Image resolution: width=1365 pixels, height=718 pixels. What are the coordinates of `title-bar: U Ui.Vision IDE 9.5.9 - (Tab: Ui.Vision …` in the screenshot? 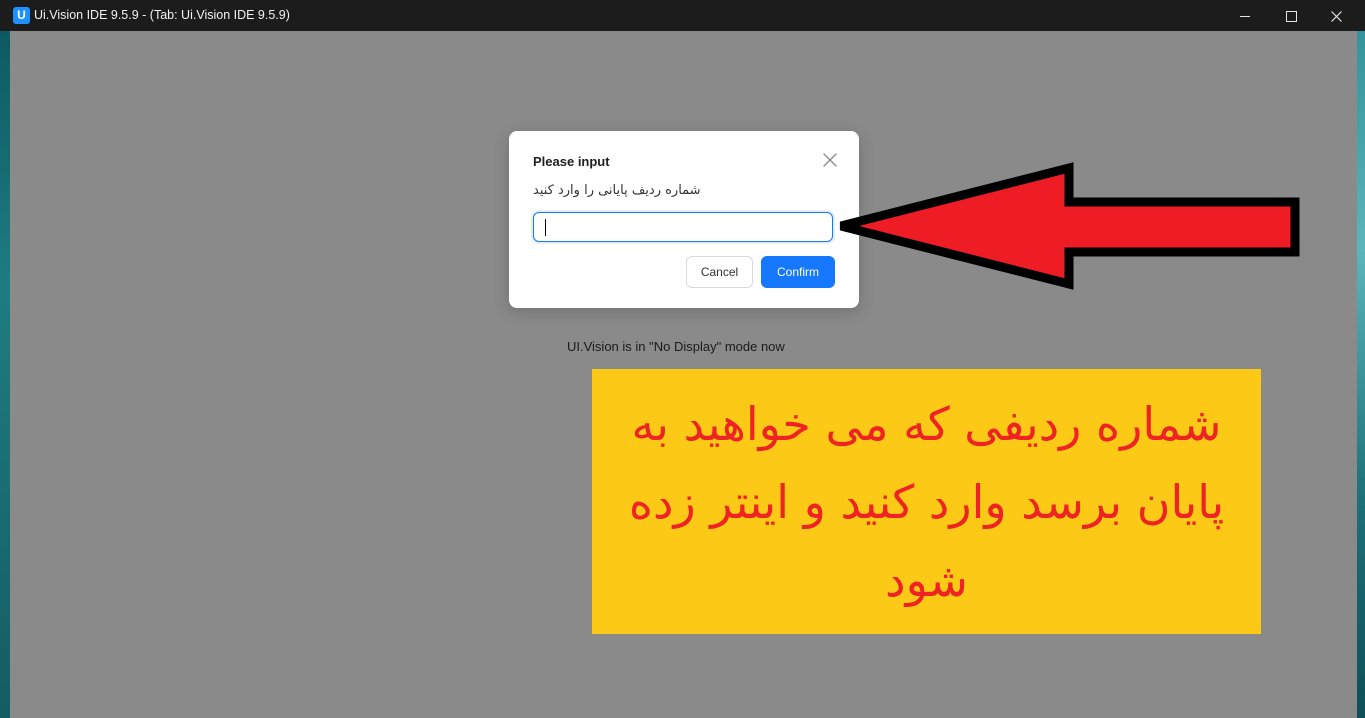 It's located at (682, 15).